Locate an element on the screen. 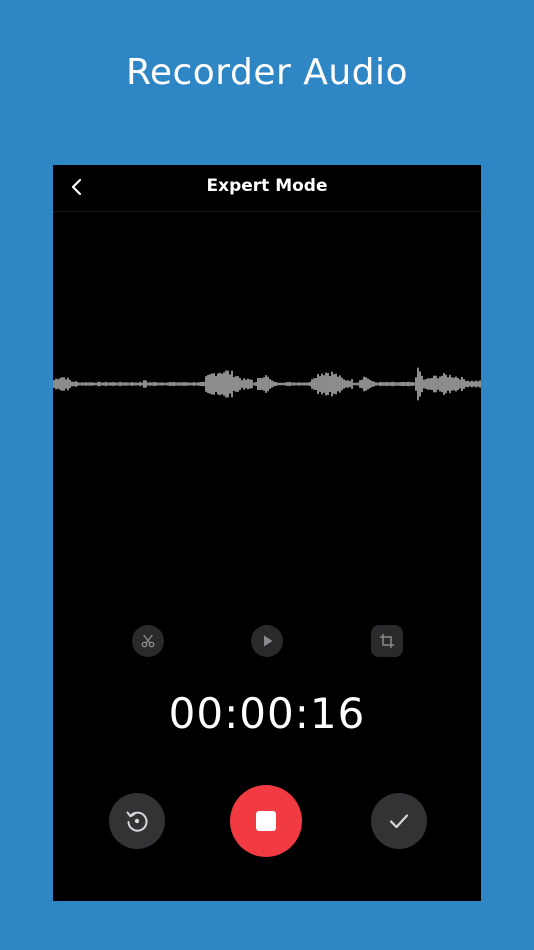  play-button is located at coordinates (267, 641).